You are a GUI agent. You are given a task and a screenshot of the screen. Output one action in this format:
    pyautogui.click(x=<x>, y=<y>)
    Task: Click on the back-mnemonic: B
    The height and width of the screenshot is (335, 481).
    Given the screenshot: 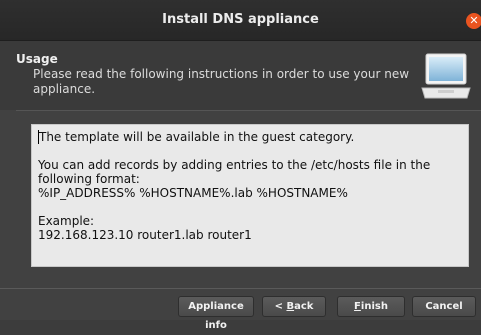 What is the action you would take?
    pyautogui.click(x=290, y=306)
    